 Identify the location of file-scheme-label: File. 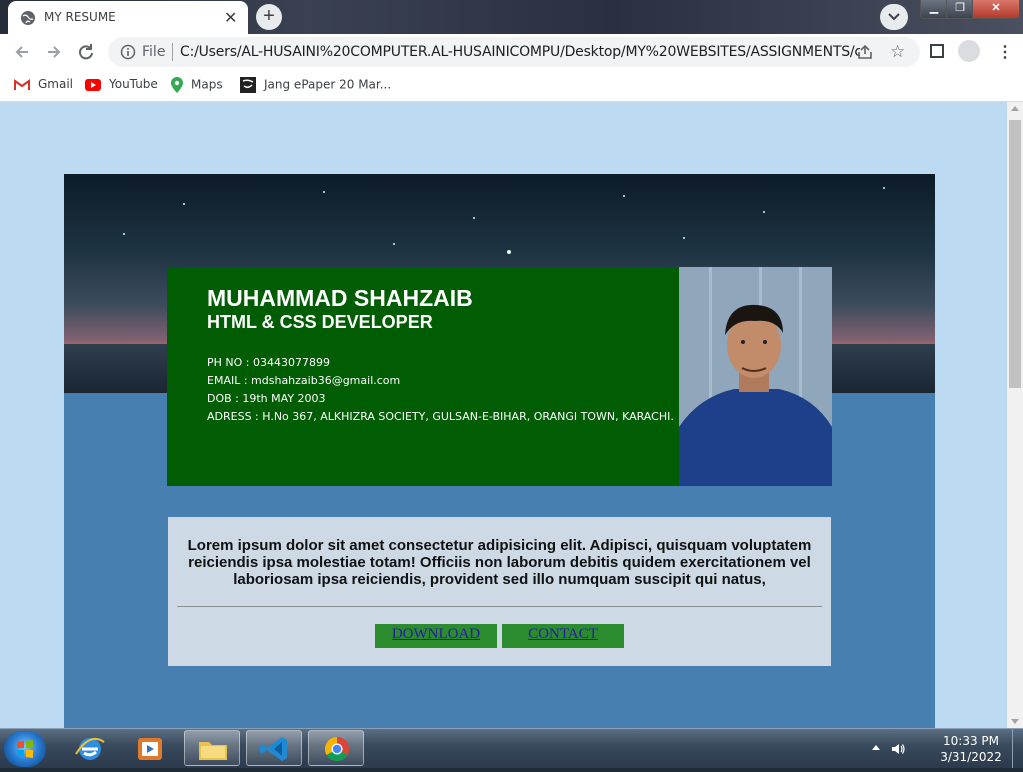
(154, 52).